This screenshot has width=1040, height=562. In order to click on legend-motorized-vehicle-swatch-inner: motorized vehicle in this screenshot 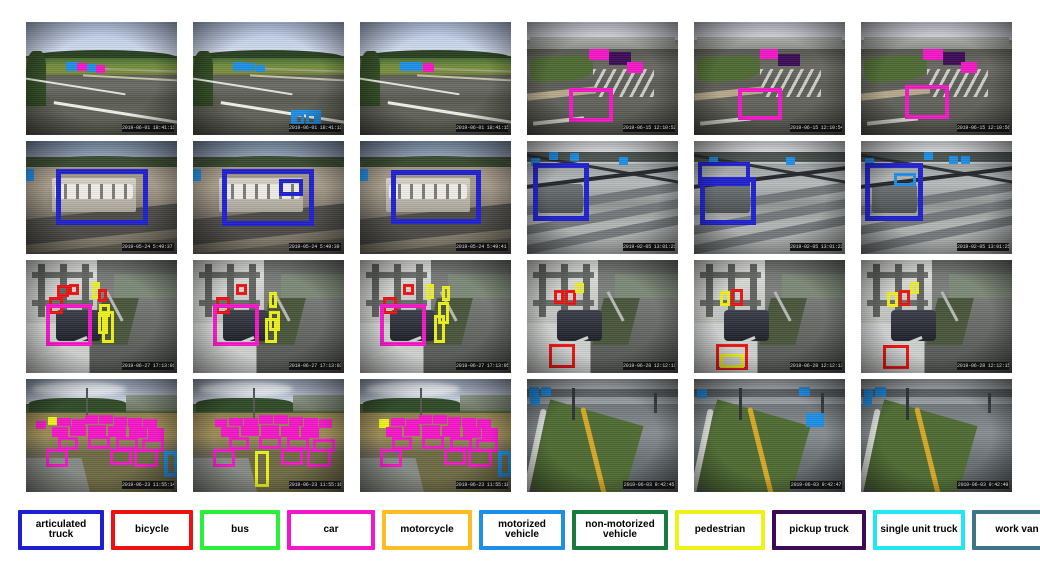, I will do `click(522, 530)`.